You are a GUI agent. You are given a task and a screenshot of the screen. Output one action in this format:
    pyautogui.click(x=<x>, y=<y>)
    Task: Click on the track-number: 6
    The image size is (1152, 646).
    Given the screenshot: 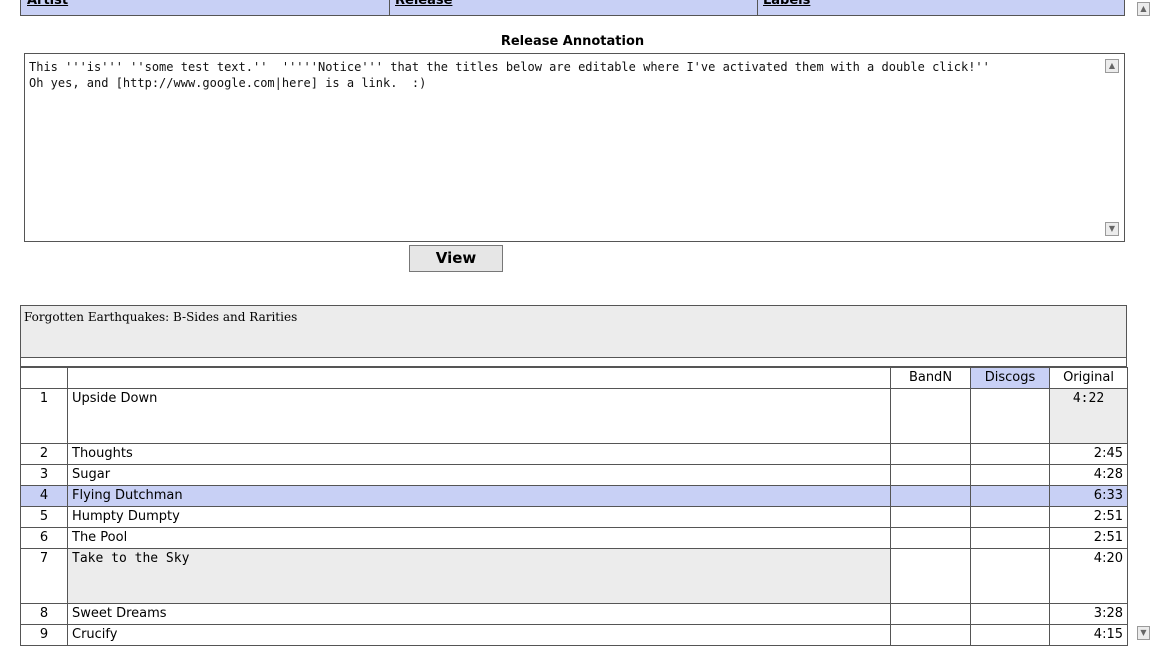 What is the action you would take?
    pyautogui.click(x=44, y=538)
    